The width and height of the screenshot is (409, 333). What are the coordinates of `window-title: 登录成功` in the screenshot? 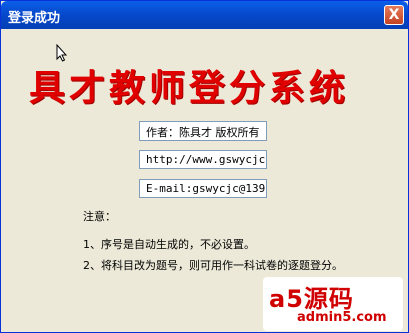 It's located at (34, 18).